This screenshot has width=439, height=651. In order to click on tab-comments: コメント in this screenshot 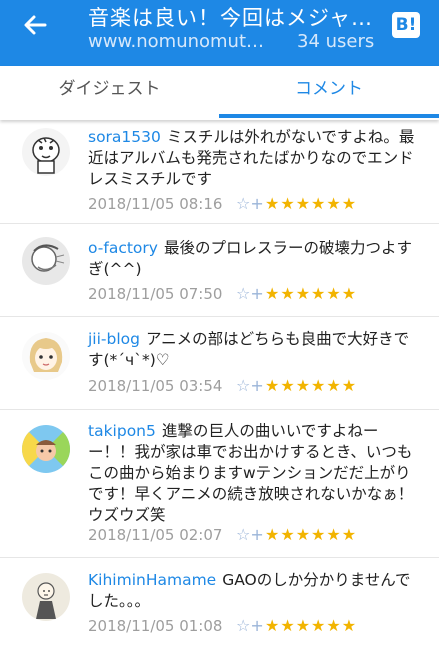, I will do `click(329, 93)`.